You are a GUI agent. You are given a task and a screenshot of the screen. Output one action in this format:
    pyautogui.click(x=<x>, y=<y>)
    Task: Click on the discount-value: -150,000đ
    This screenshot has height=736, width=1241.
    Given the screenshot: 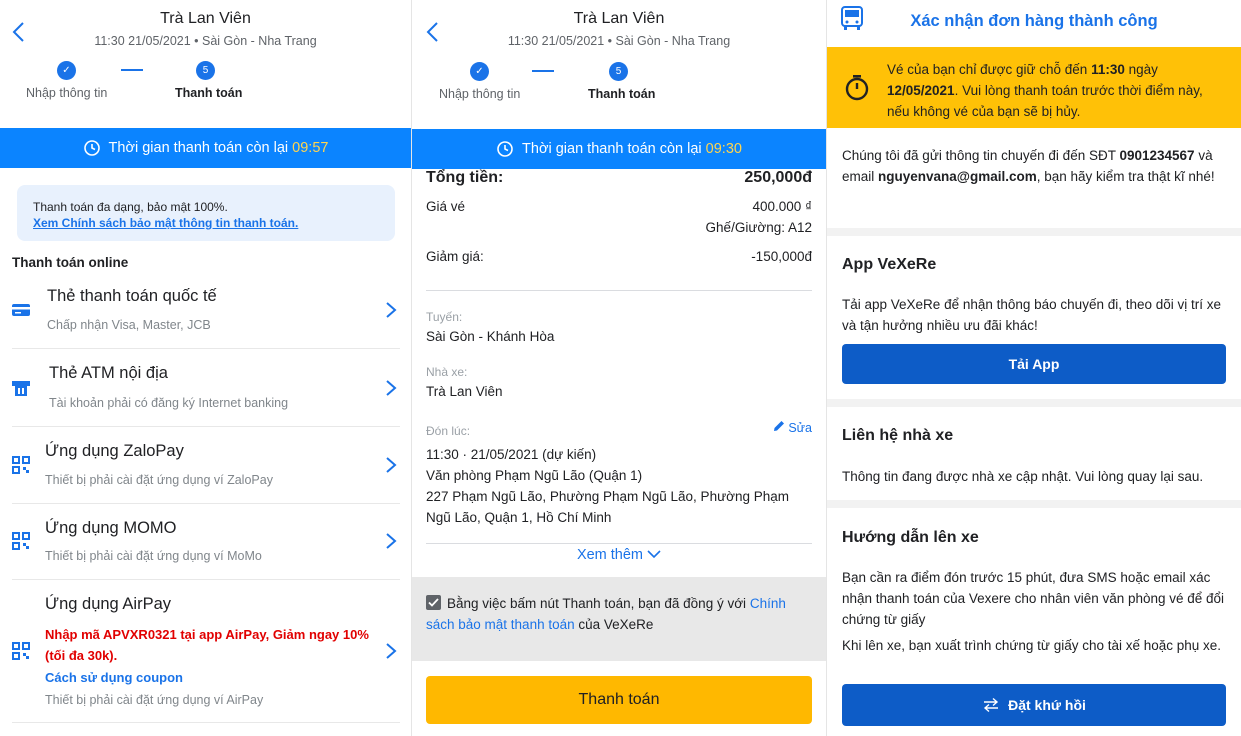 What is the action you would take?
    pyautogui.click(x=781, y=256)
    